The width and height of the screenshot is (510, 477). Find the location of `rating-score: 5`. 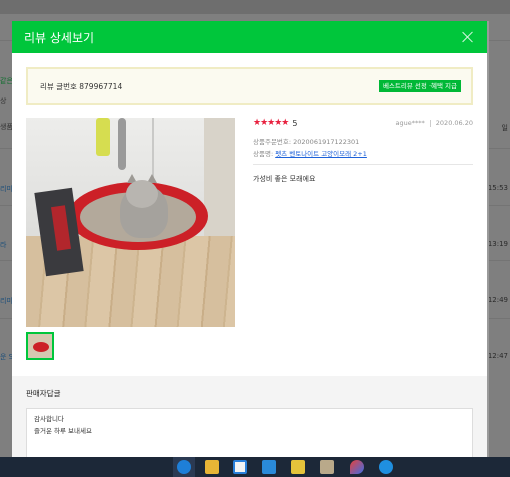

rating-score: 5 is located at coordinates (295, 123).